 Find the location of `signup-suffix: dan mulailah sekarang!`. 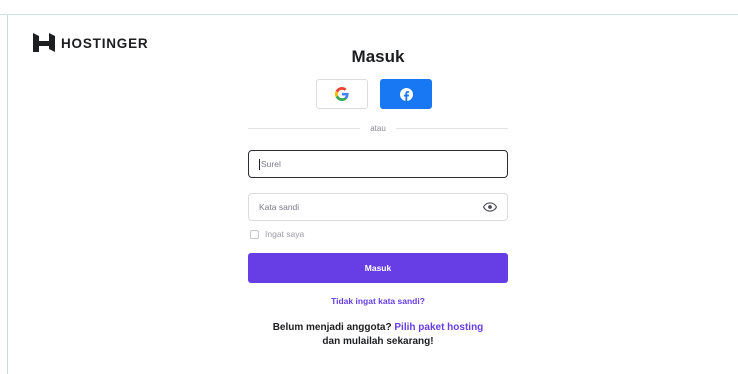

signup-suffix: dan mulailah sekarang! is located at coordinates (378, 341).